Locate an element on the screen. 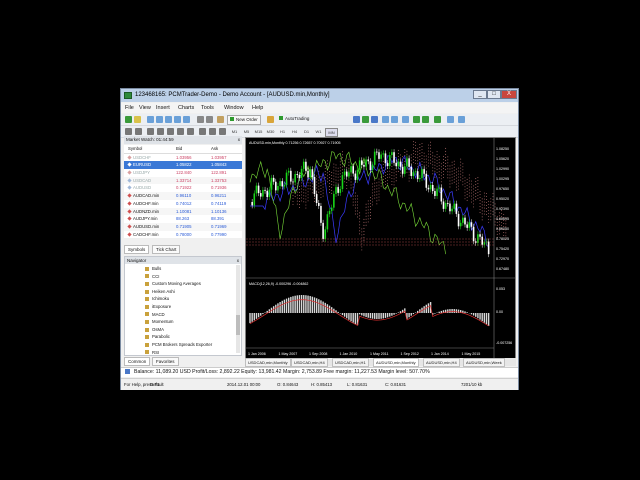  status-profile: Default is located at coordinates (157, 384).